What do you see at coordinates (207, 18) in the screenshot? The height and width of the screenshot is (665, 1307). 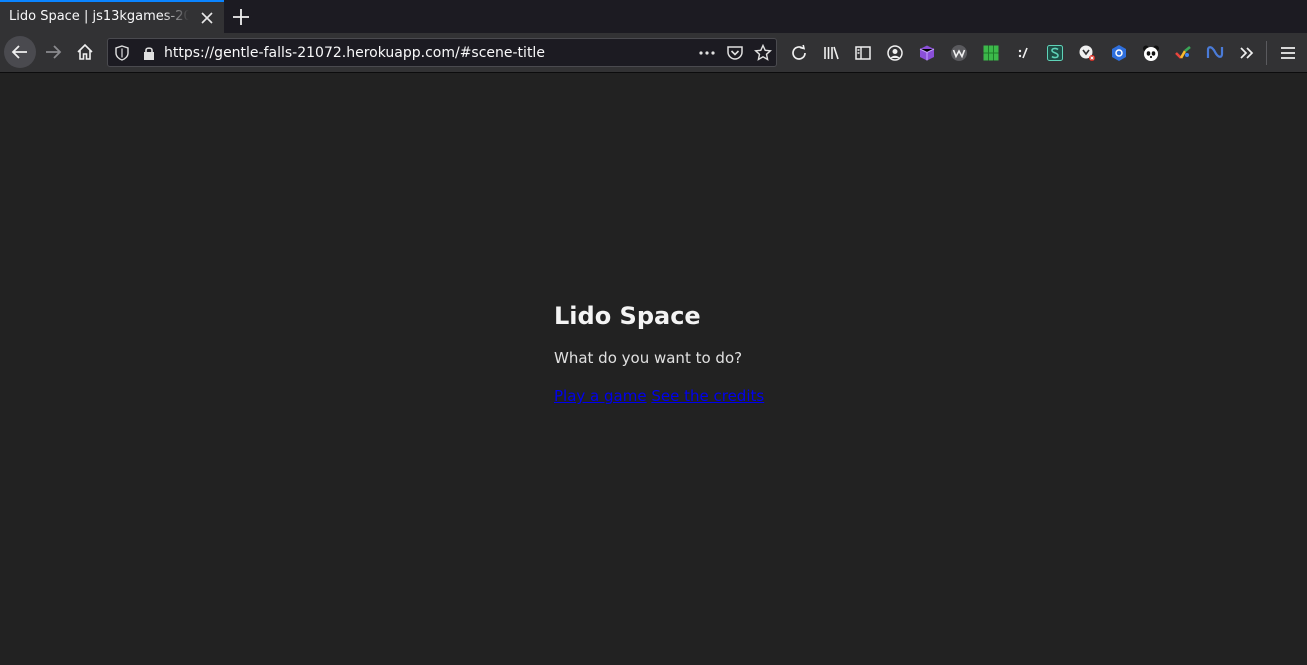 I see `close-tab-icon` at bounding box center [207, 18].